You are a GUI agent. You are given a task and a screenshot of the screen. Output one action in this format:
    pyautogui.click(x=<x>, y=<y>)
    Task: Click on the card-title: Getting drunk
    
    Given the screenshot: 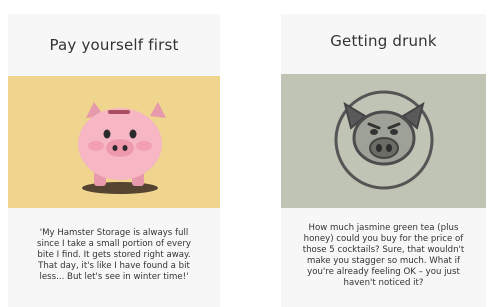 What is the action you would take?
    pyautogui.click(x=383, y=41)
    